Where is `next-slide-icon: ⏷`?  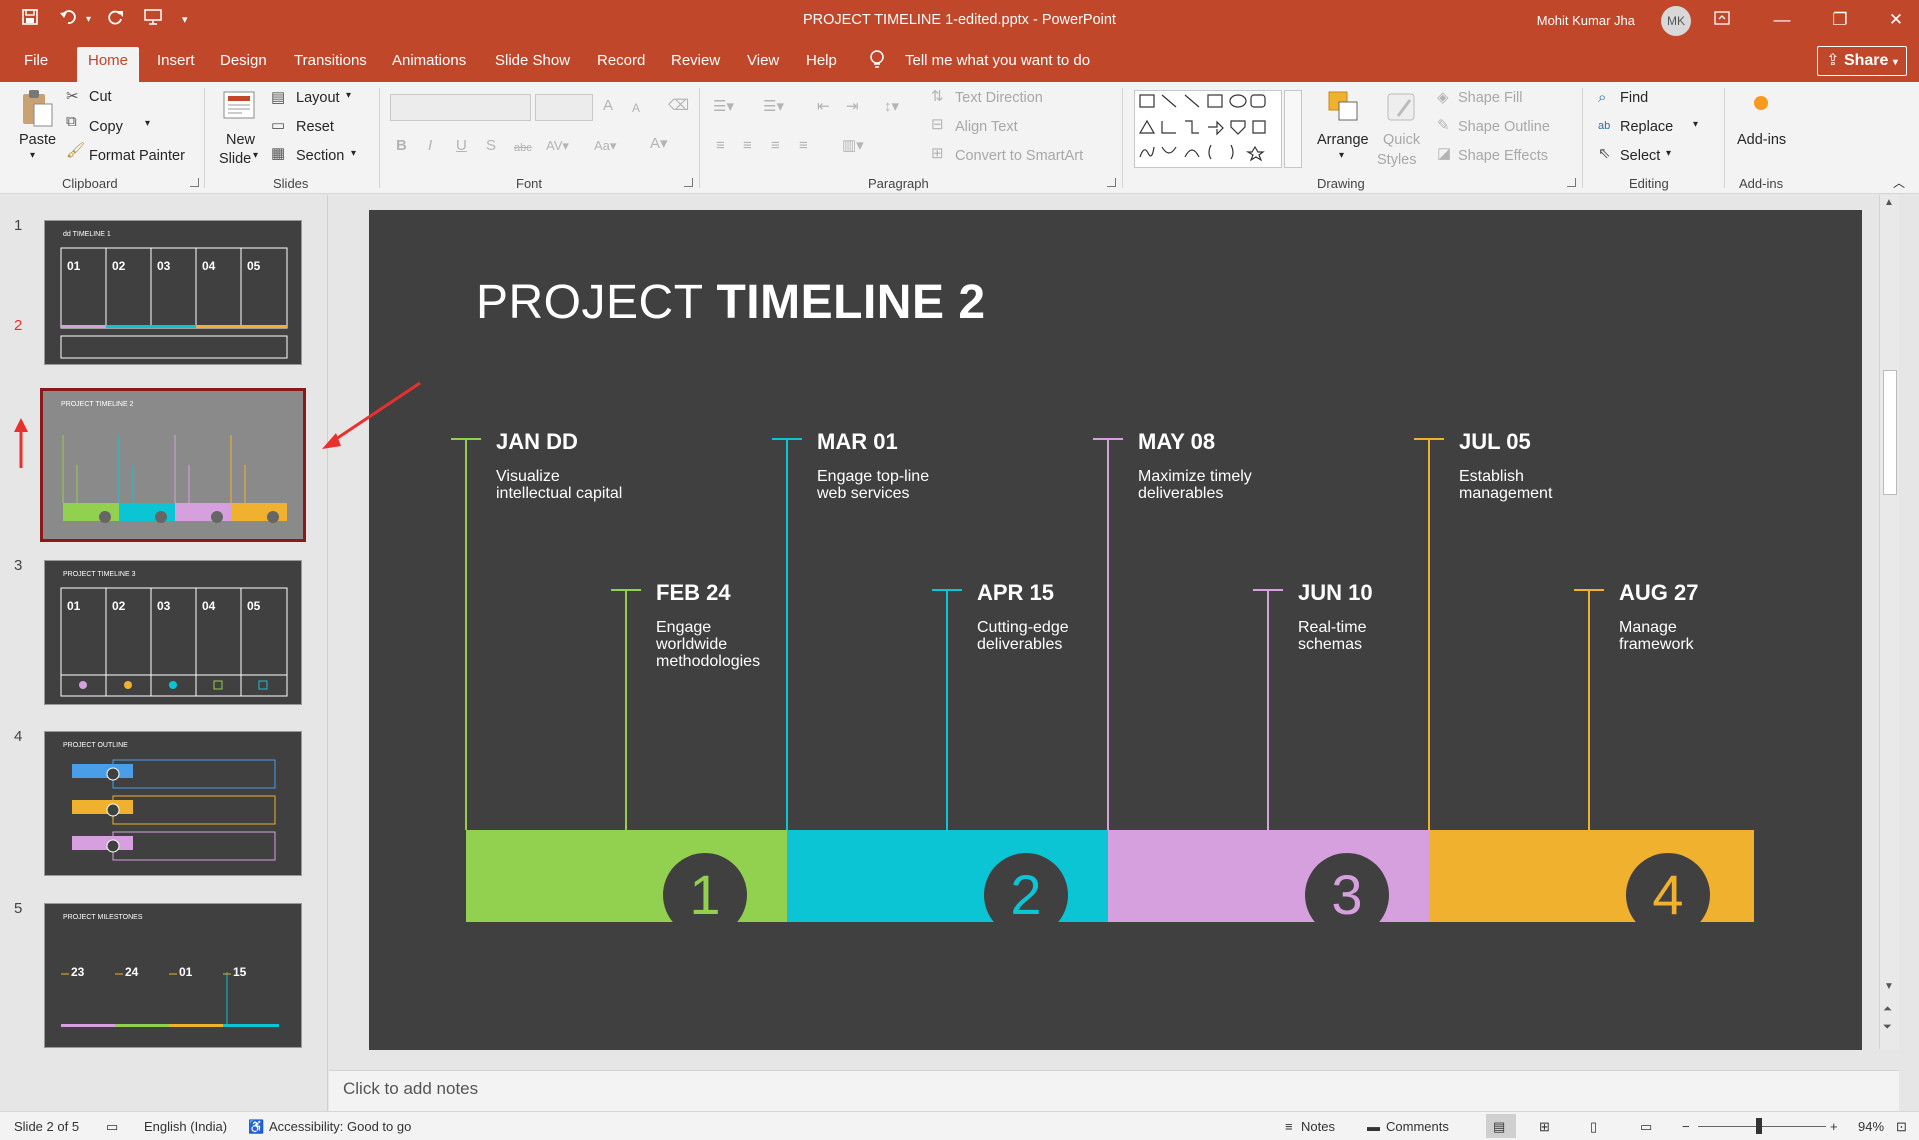
next-slide-icon: ⏷ is located at coordinates (1887, 1027).